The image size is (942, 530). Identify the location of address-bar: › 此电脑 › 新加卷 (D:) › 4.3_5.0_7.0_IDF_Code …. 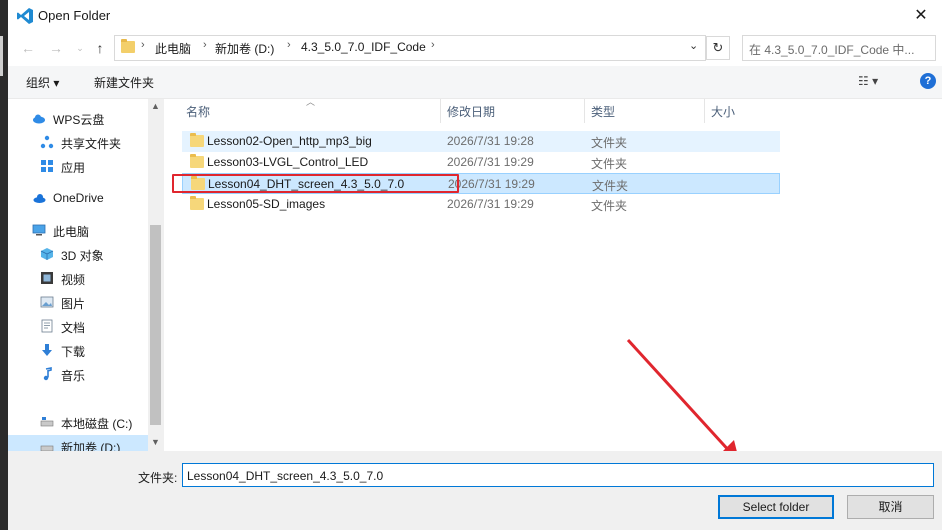
(410, 48).